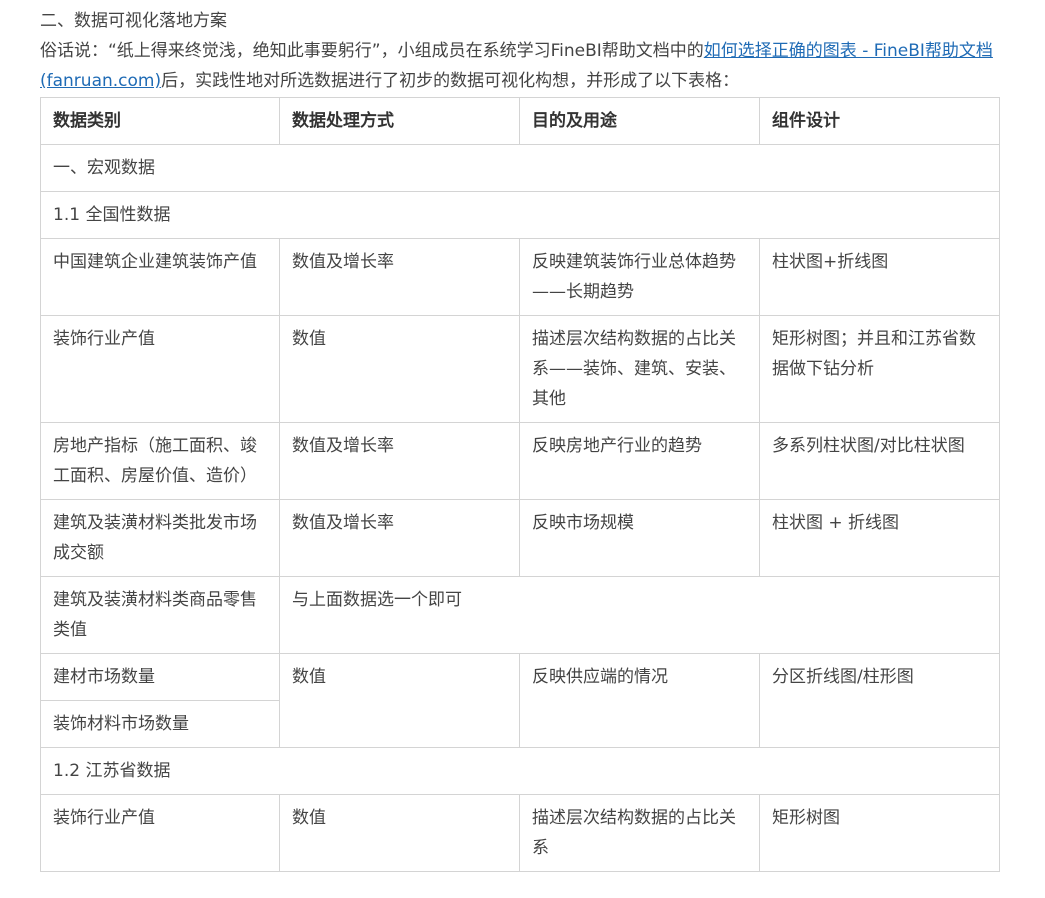 The width and height of the screenshot is (1045, 898). I want to click on section-row: 1.1 全国性数据, so click(520, 215).